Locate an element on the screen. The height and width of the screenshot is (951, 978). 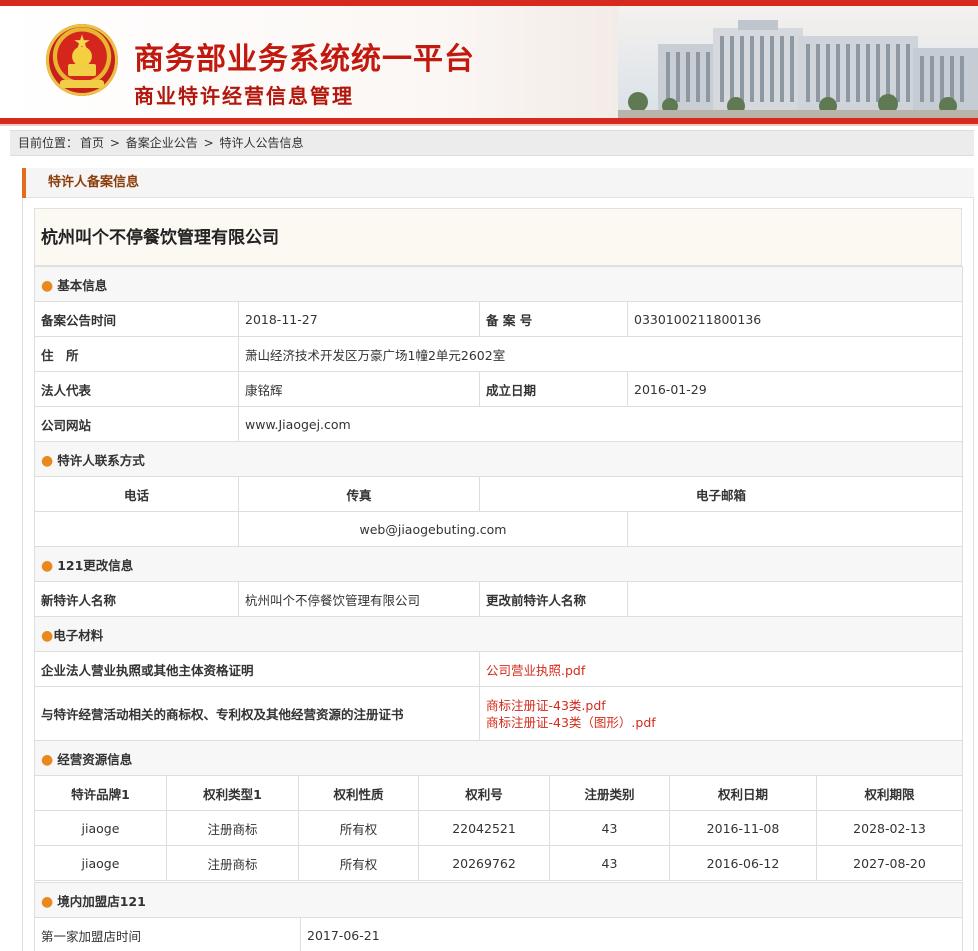
trademark-cell: 商标注册证-43类.pdf 商标注册证-43类（图形）.pdf is located at coordinates (721, 713).